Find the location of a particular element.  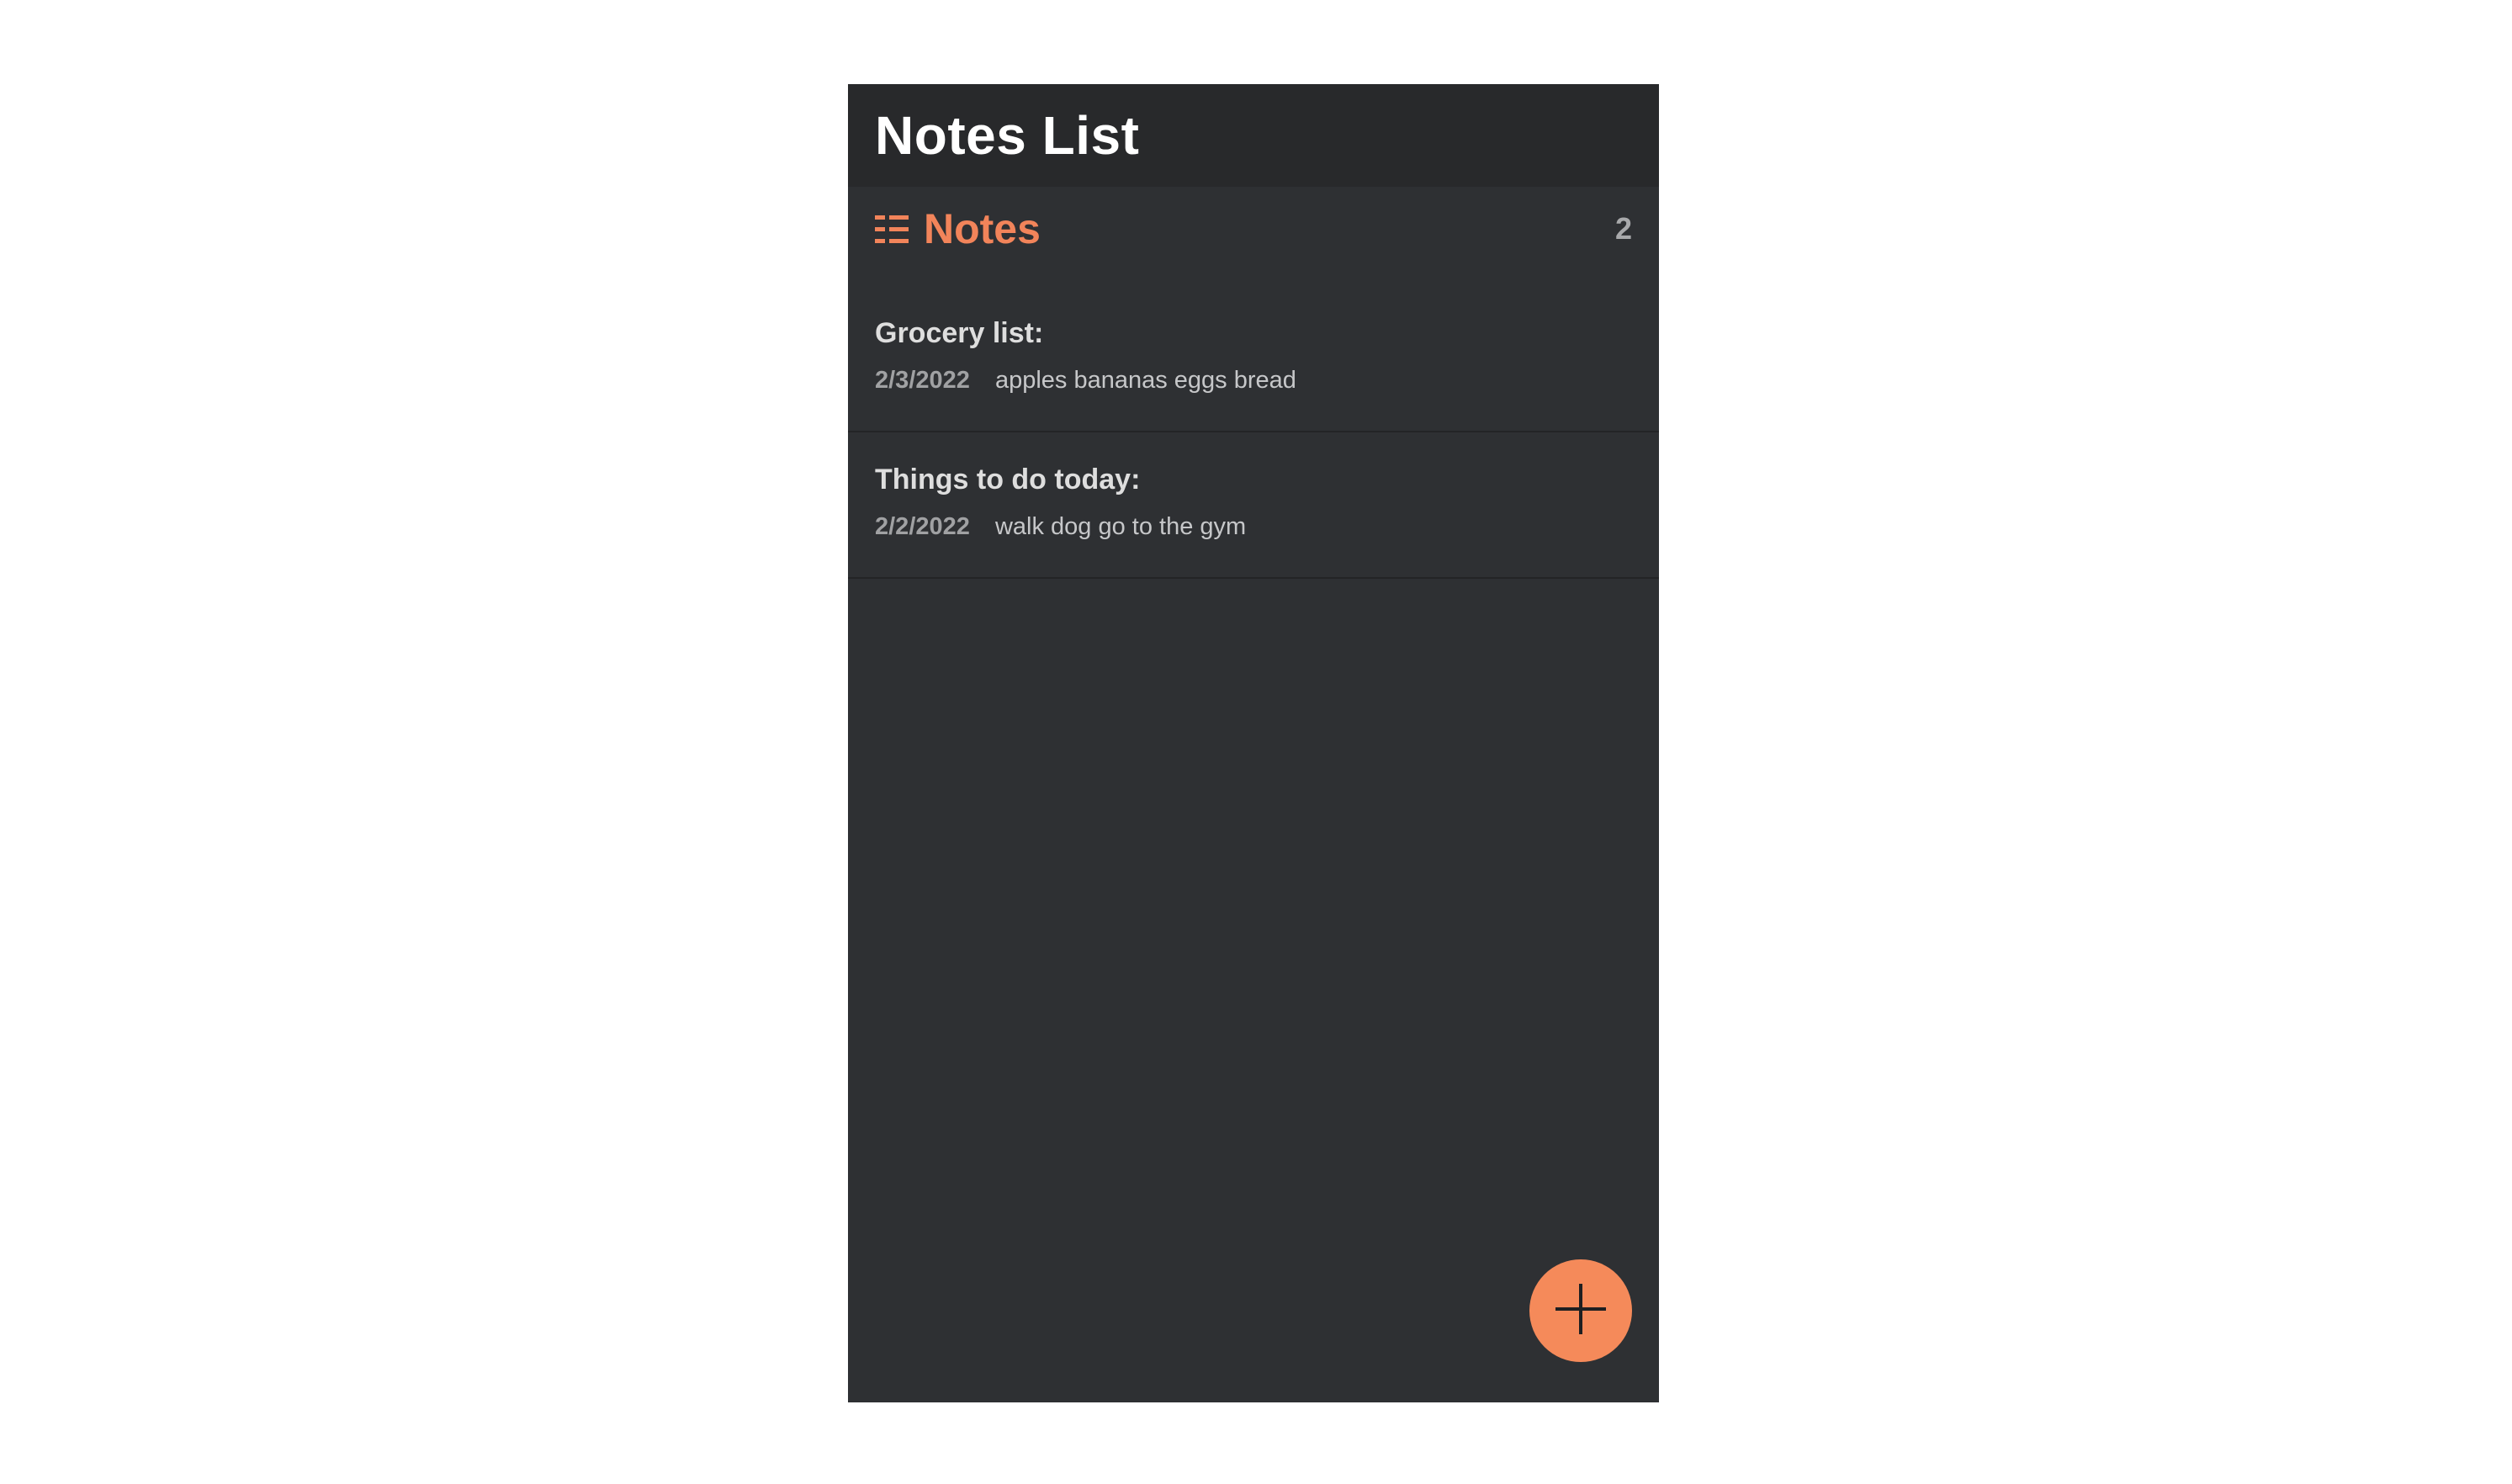

add-note-button is located at coordinates (1580, 1310).